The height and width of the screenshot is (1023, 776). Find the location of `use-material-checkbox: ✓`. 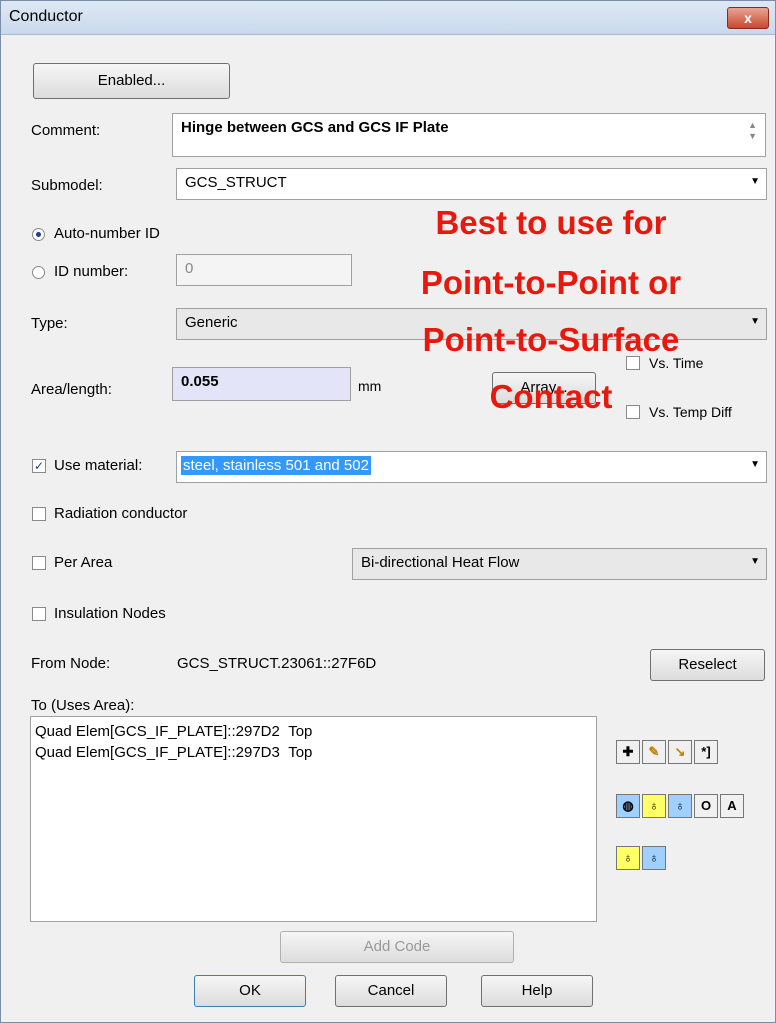

use-material-checkbox: ✓ is located at coordinates (39, 466).